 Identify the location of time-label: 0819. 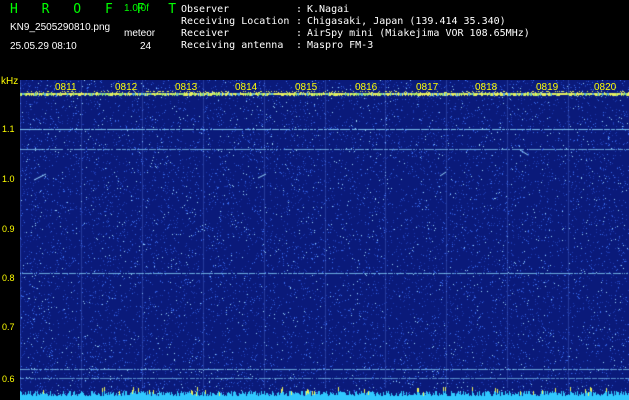
(547, 87).